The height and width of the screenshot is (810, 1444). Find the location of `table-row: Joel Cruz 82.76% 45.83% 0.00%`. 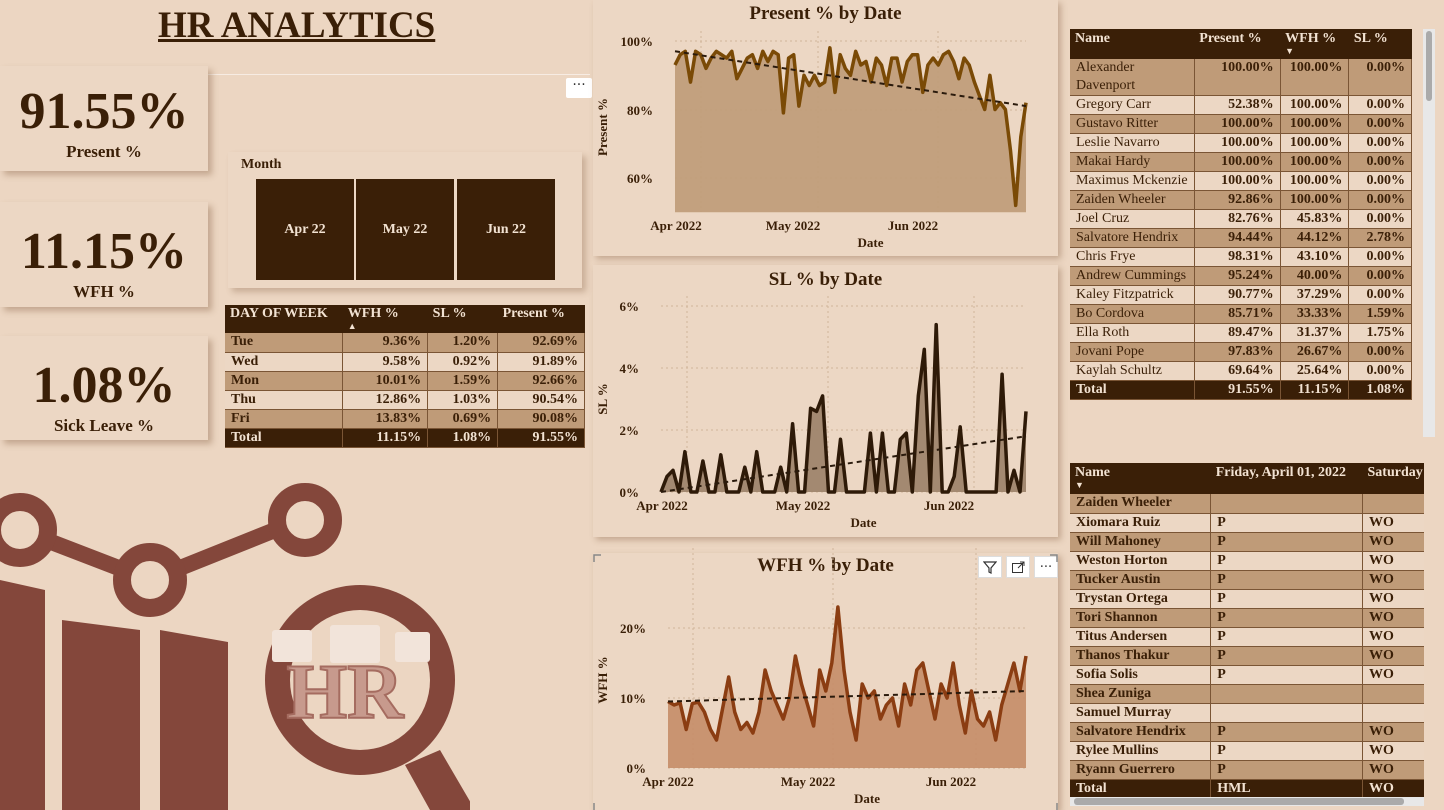

table-row: Joel Cruz 82.76% 45.83% 0.00% is located at coordinates (1241, 219).